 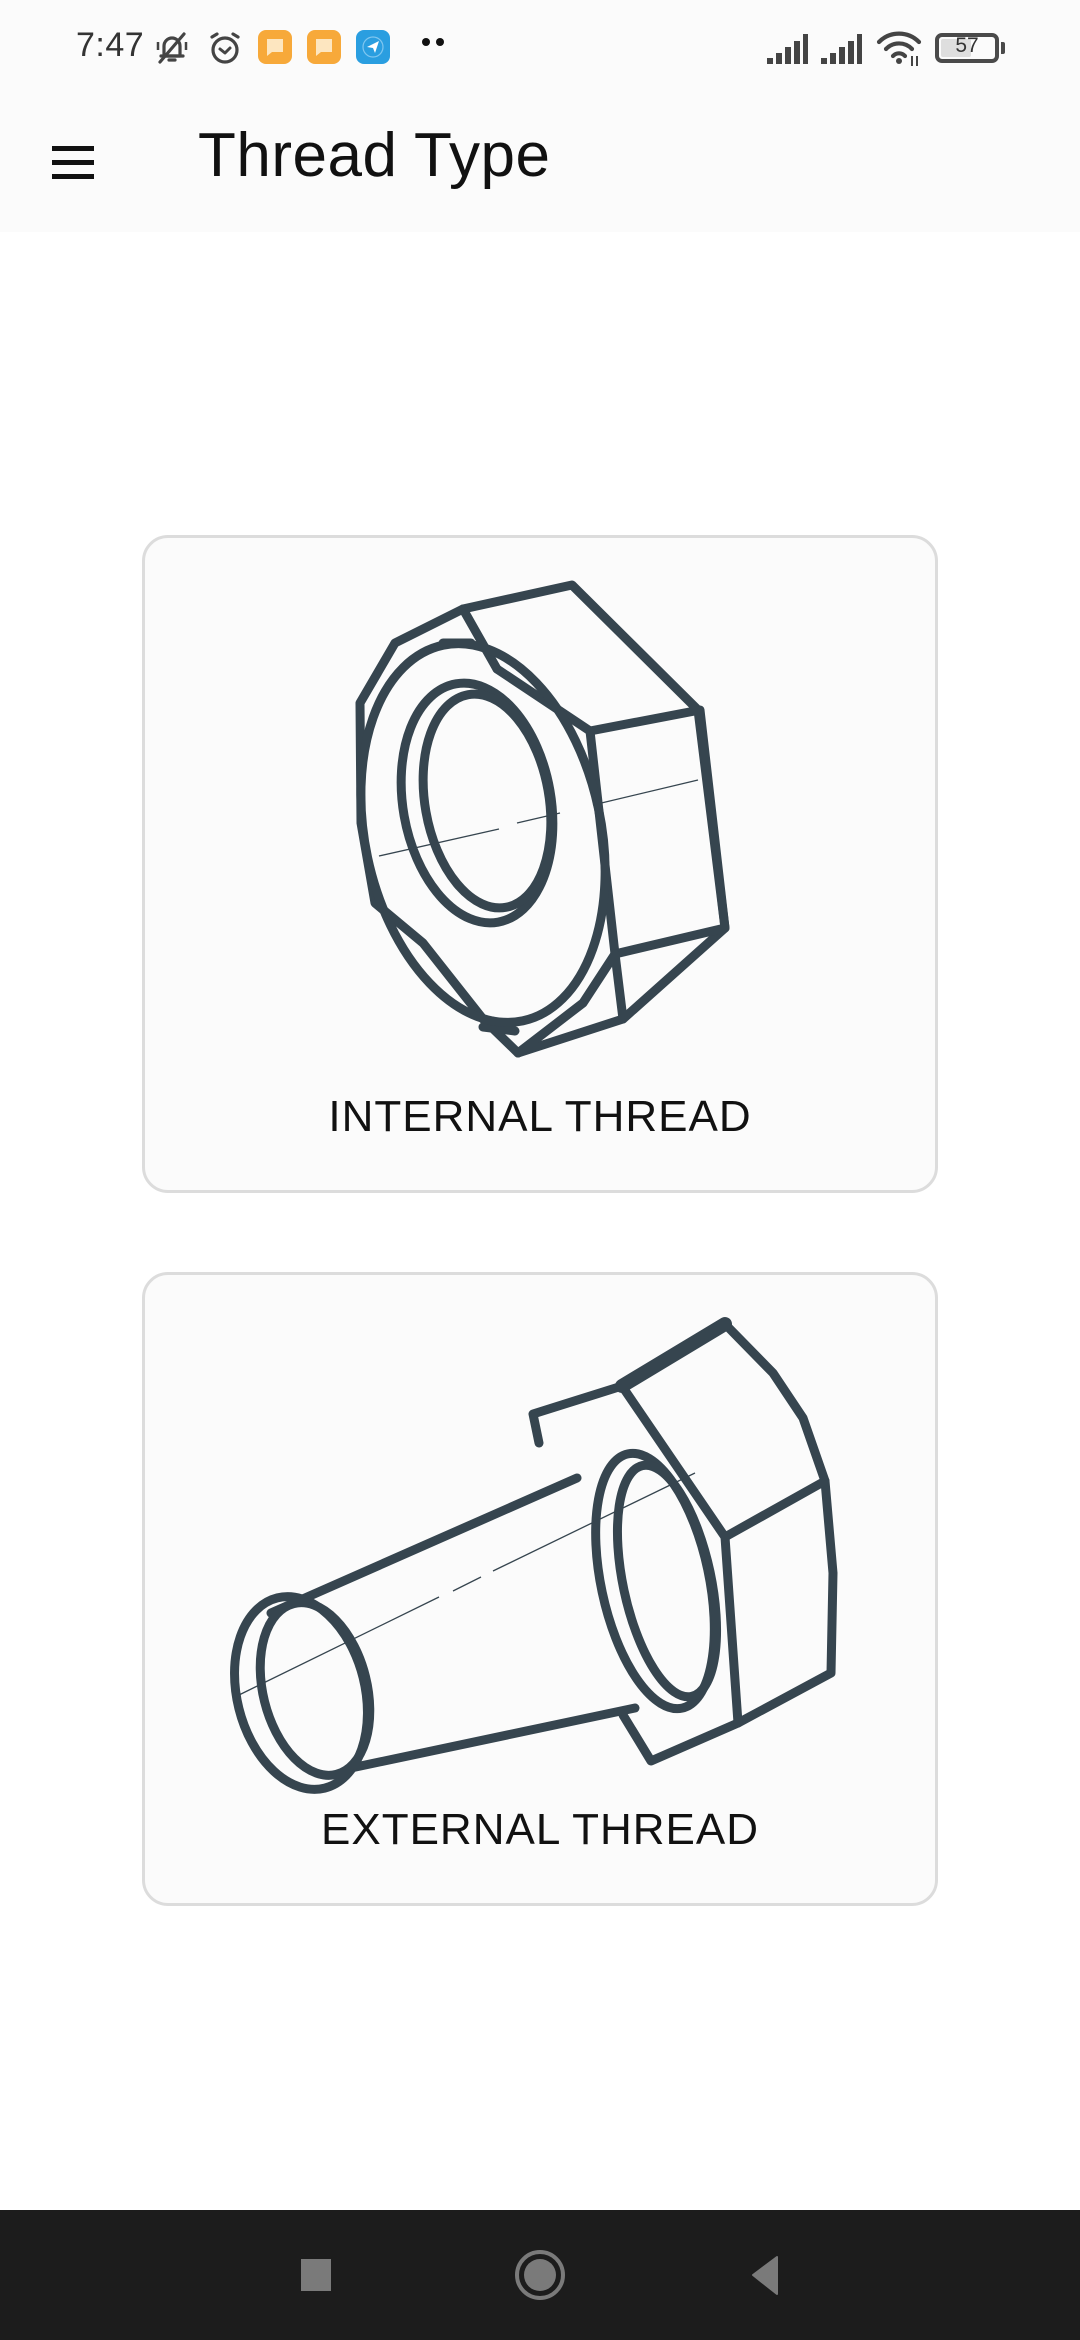 I want to click on app-bar: Thread Type, so click(x=540, y=164).